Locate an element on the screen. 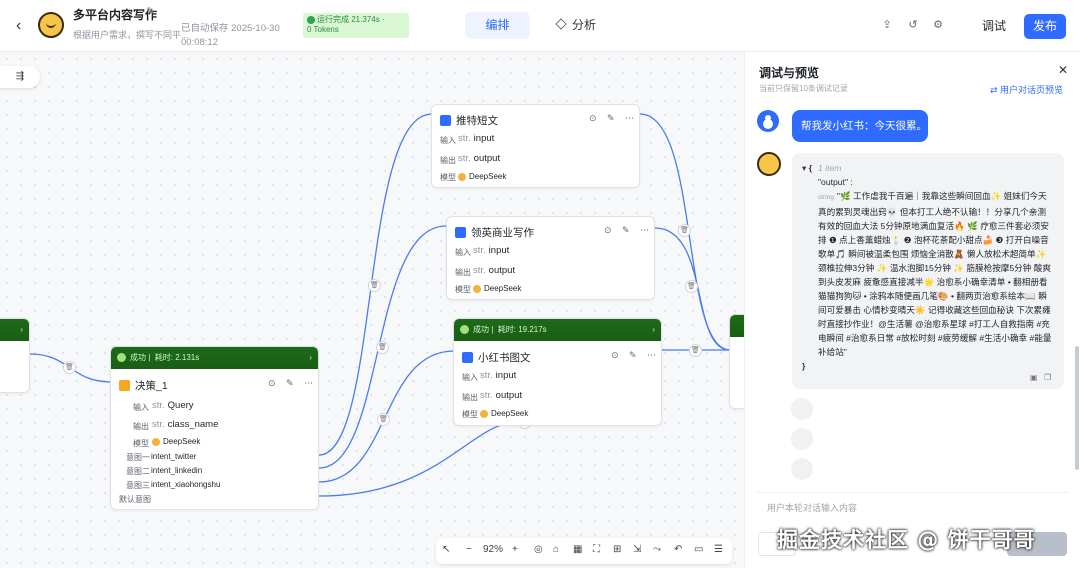 The width and height of the screenshot is (1080, 568). lock-icon: ⌂ is located at coordinates (556, 549).